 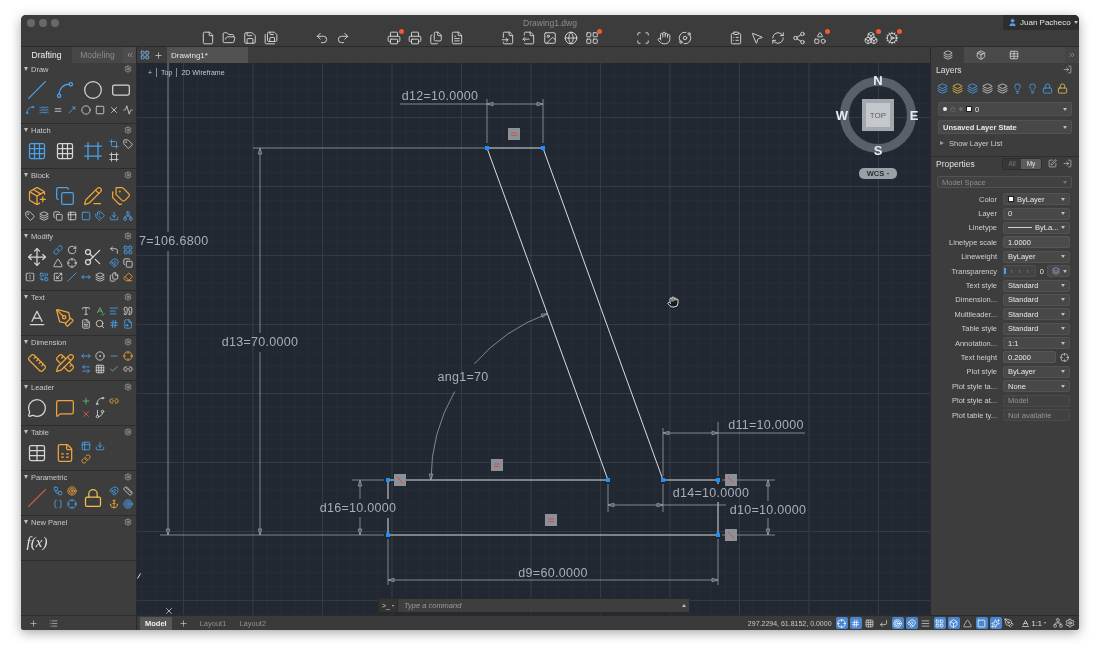 I want to click on cog-icon, so click(x=892, y=38).